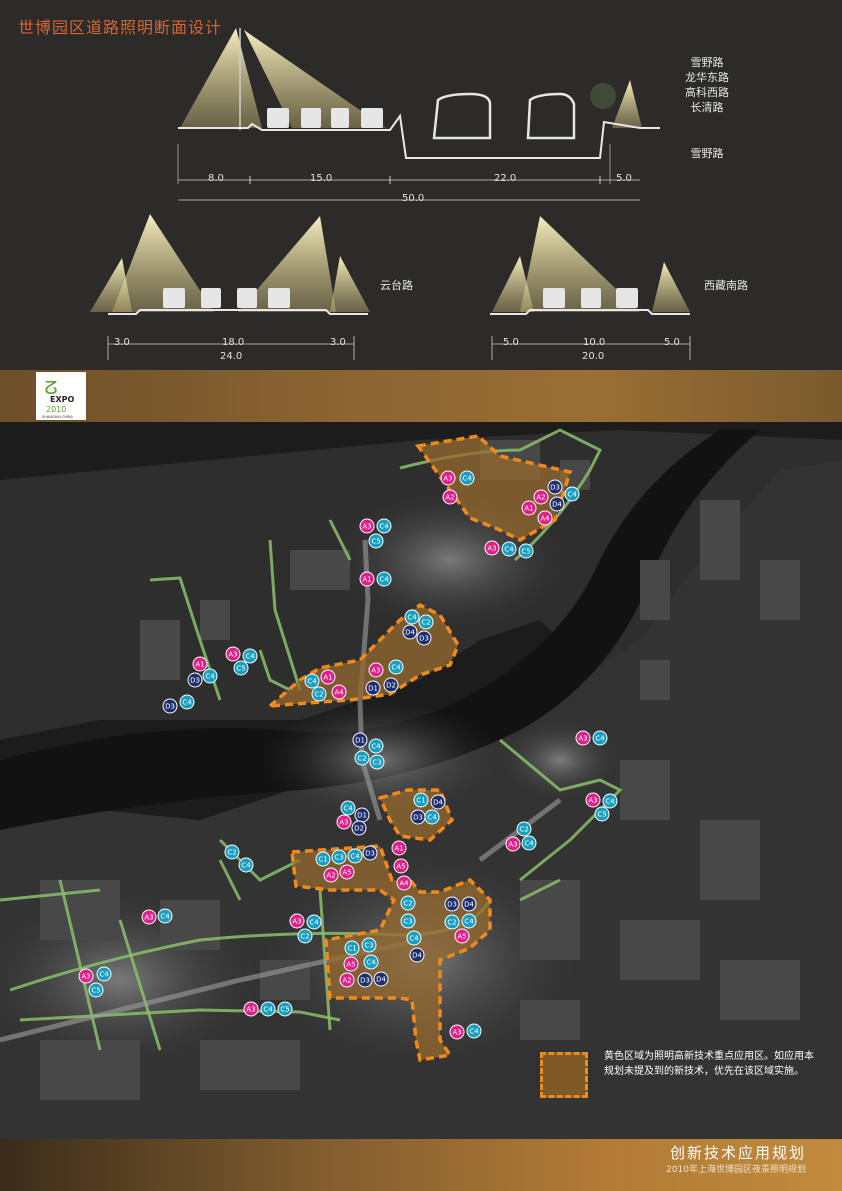  What do you see at coordinates (624, 178) in the screenshot?
I see `dim-label: 5.0` at bounding box center [624, 178].